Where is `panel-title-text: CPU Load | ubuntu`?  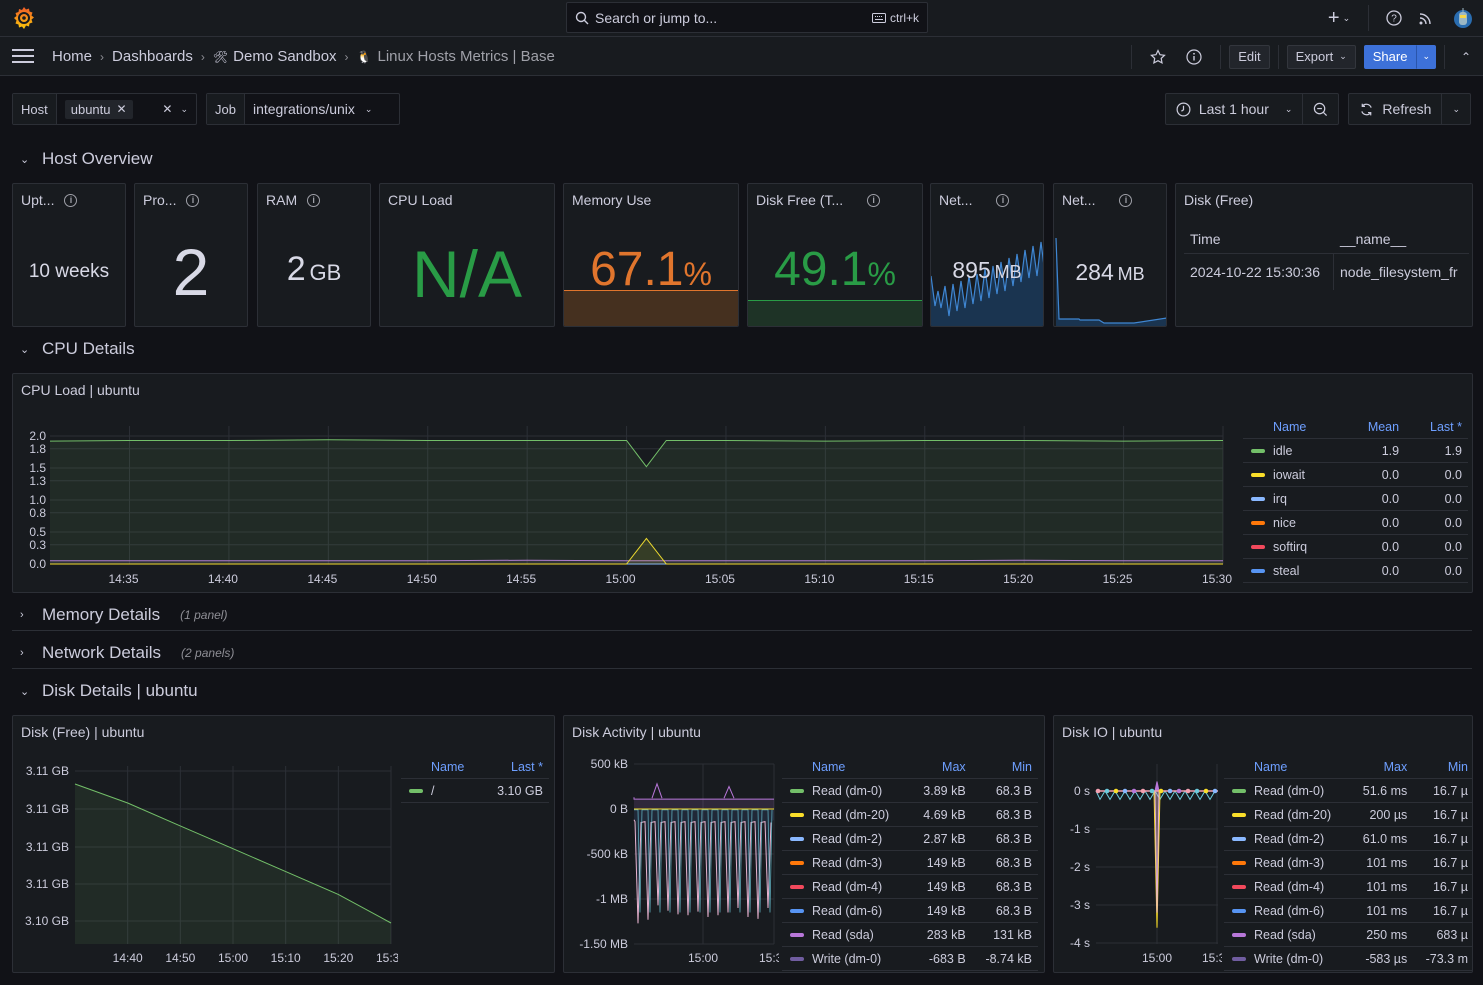 panel-title-text: CPU Load | ubuntu is located at coordinates (80, 390).